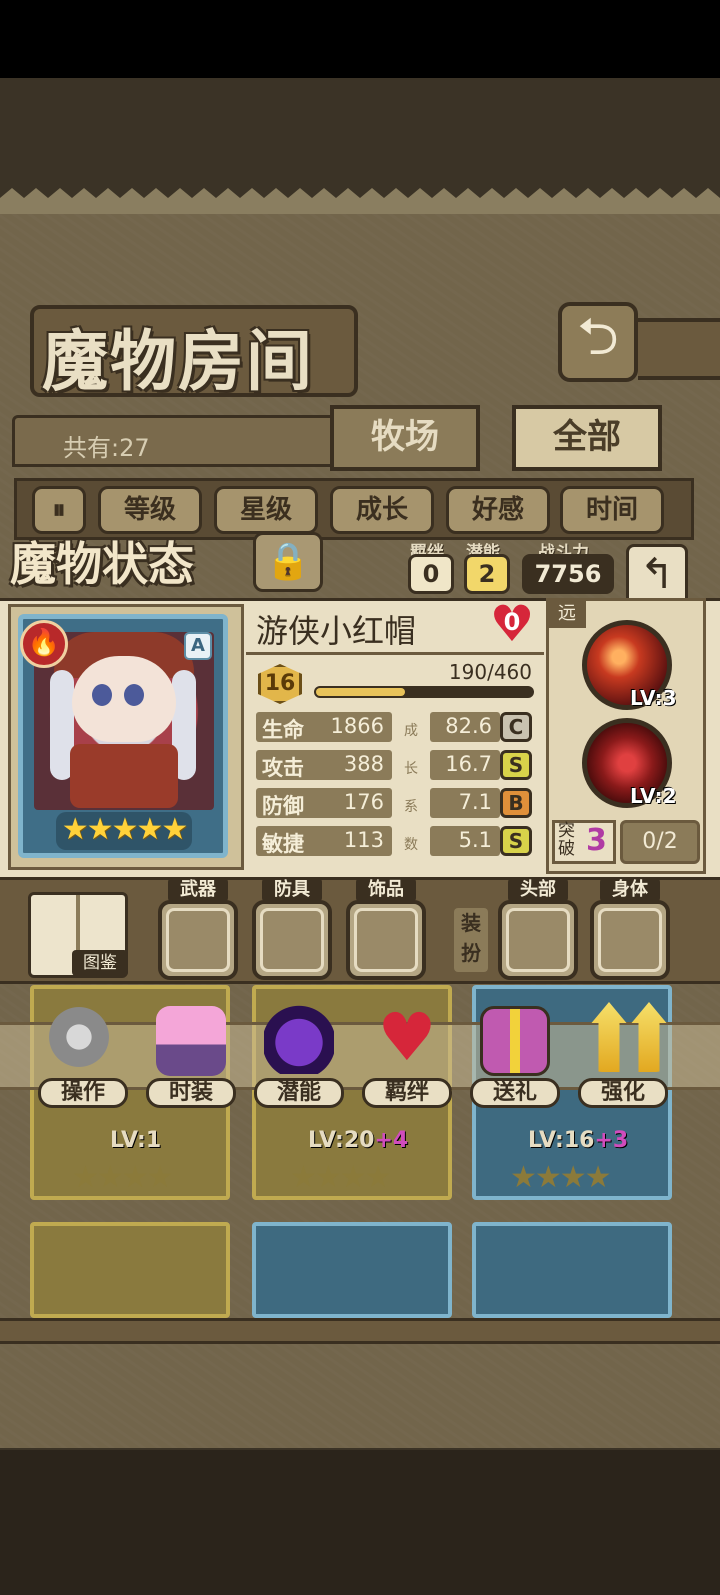 The image size is (720, 1595). What do you see at coordinates (407, 1037) in the screenshot?
I see `hearts-icon: ♥` at bounding box center [407, 1037].